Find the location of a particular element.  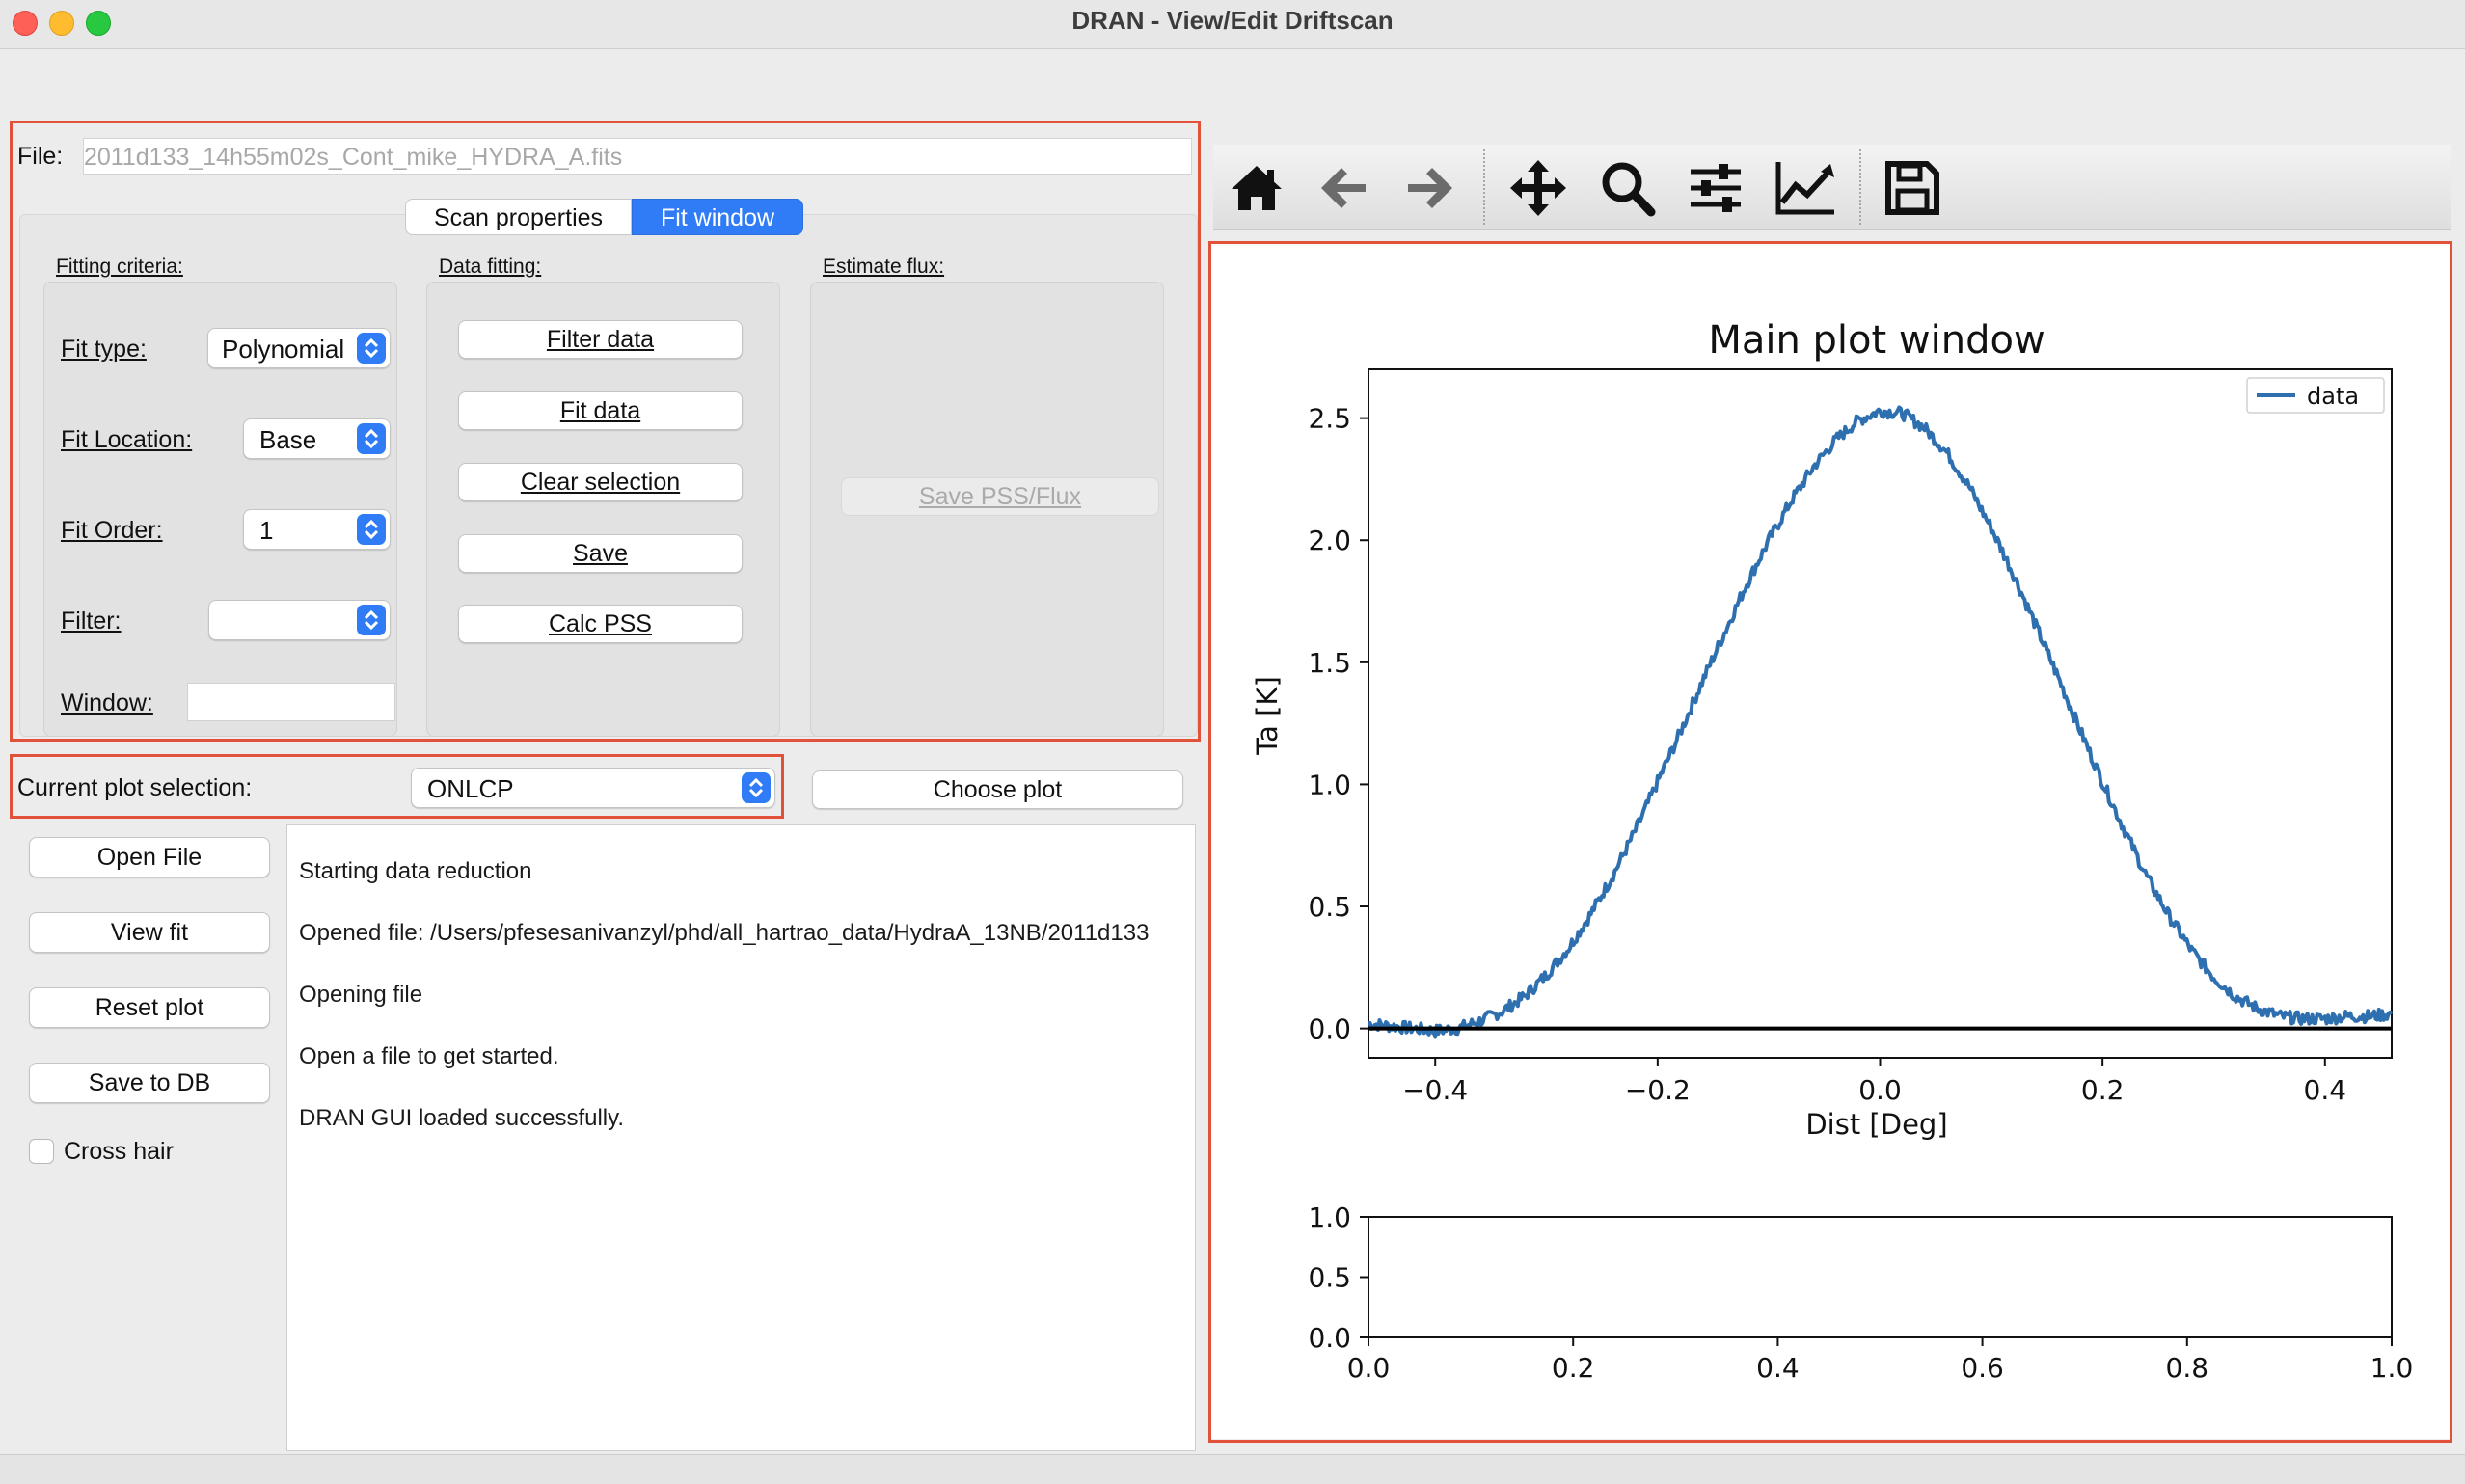

fit-order-select: 1 is located at coordinates (317, 529).